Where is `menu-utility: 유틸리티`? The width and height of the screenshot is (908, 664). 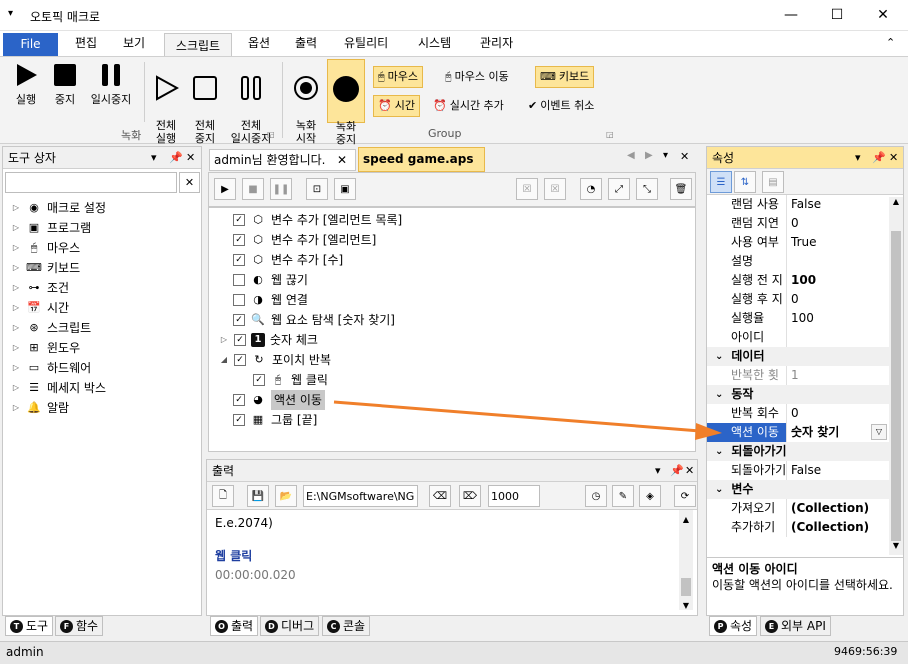 menu-utility: 유틸리티 is located at coordinates (366, 43).